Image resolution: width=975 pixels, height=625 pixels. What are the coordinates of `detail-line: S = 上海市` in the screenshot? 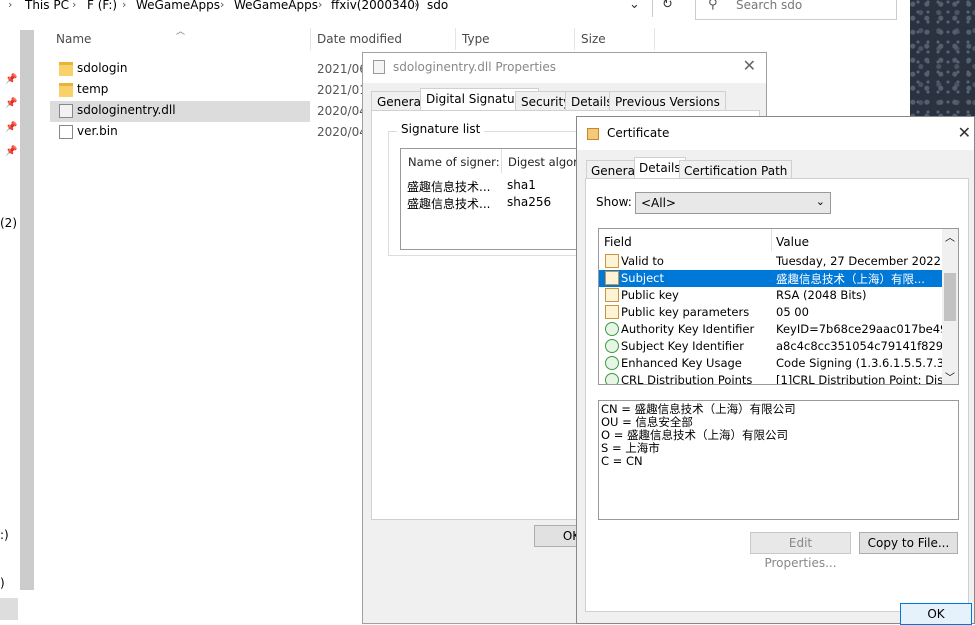 It's located at (630, 448).